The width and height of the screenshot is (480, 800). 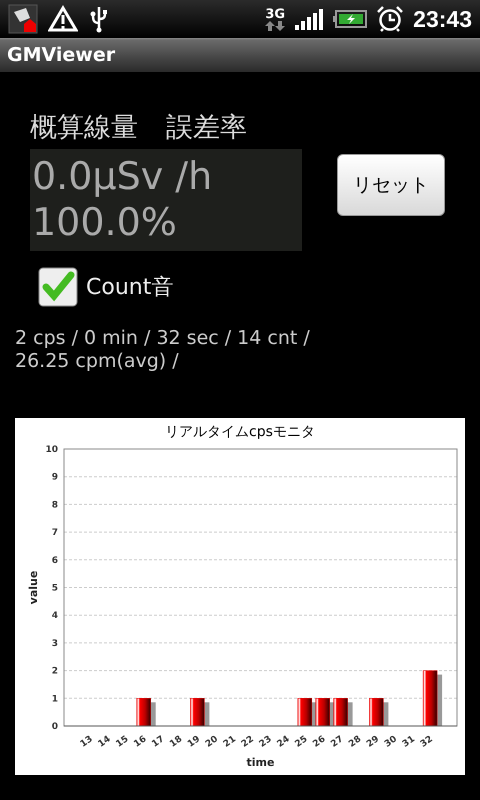 I want to click on usb-icon, so click(x=99, y=19).